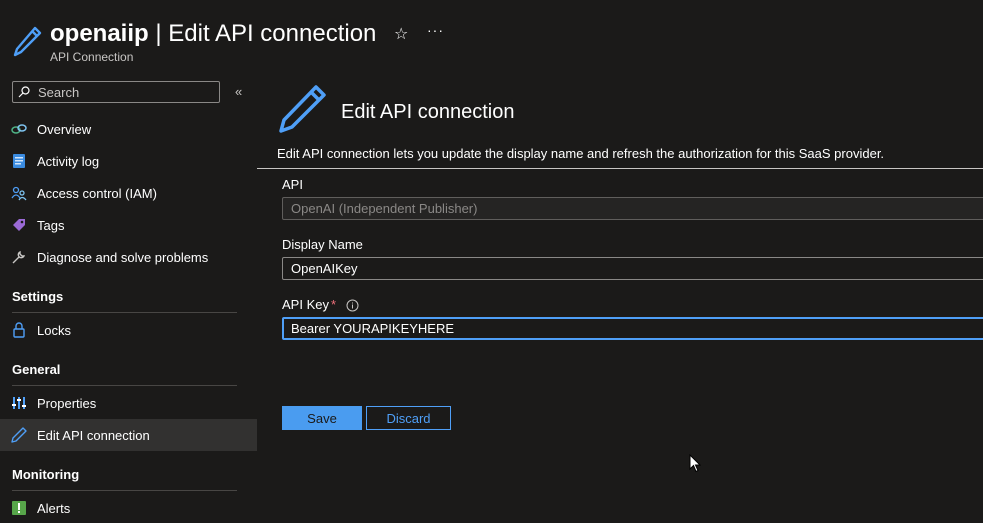 The height and width of the screenshot is (523, 983). What do you see at coordinates (19, 129) in the screenshot?
I see `link-icon` at bounding box center [19, 129].